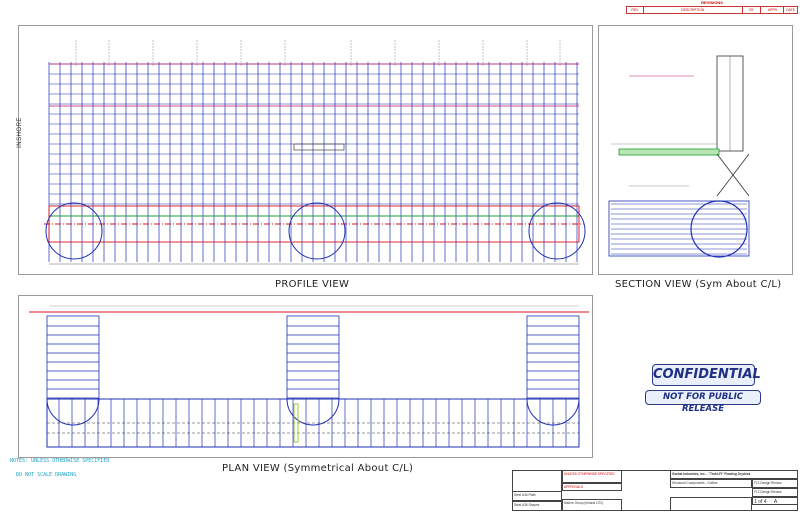 The image size is (800, 513). What do you see at coordinates (318, 468) in the screenshot?
I see `plan-view-title: PLAN VIEW (Symmetrical About C/L)` at bounding box center [318, 468].